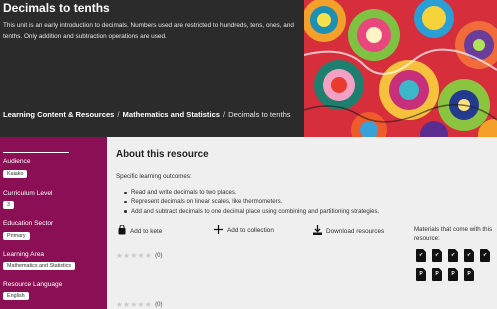 The height and width of the screenshot is (309, 497). Describe the element at coordinates (453, 234) in the screenshot. I see `materials-label: Materials that come with this resource:` at that location.